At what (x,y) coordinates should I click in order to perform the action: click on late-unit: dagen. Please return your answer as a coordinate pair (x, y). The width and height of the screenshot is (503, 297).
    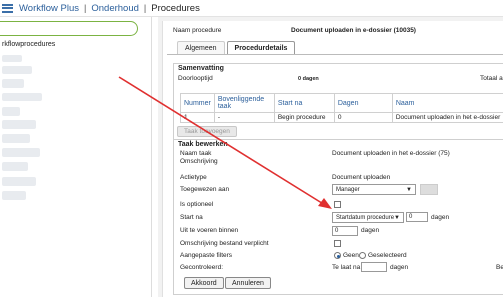
    Looking at the image, I should click on (399, 267).